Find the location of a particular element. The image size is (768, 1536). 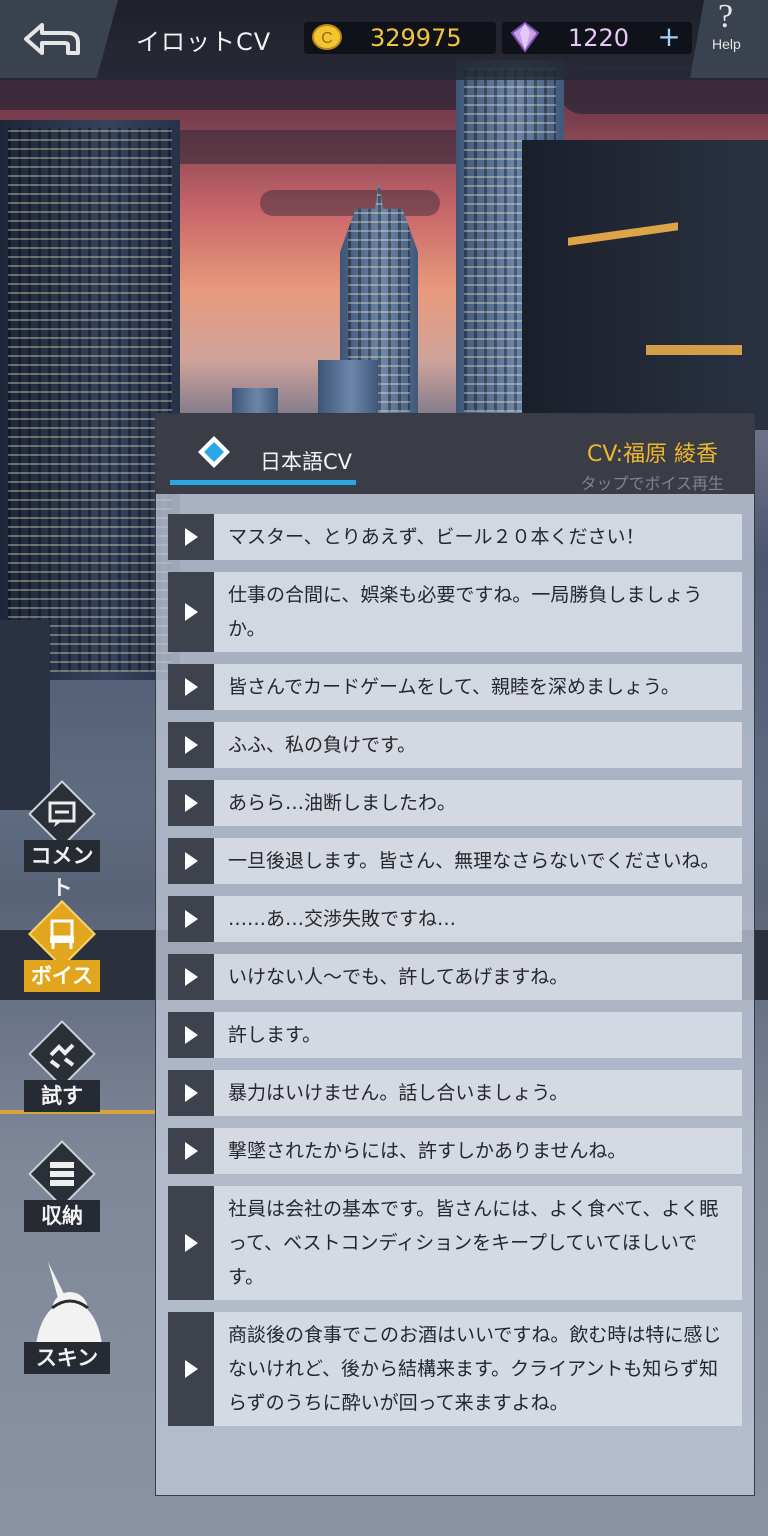

voice-line-row: いけない人～でも、許してあげますね。 is located at coordinates (455, 977).